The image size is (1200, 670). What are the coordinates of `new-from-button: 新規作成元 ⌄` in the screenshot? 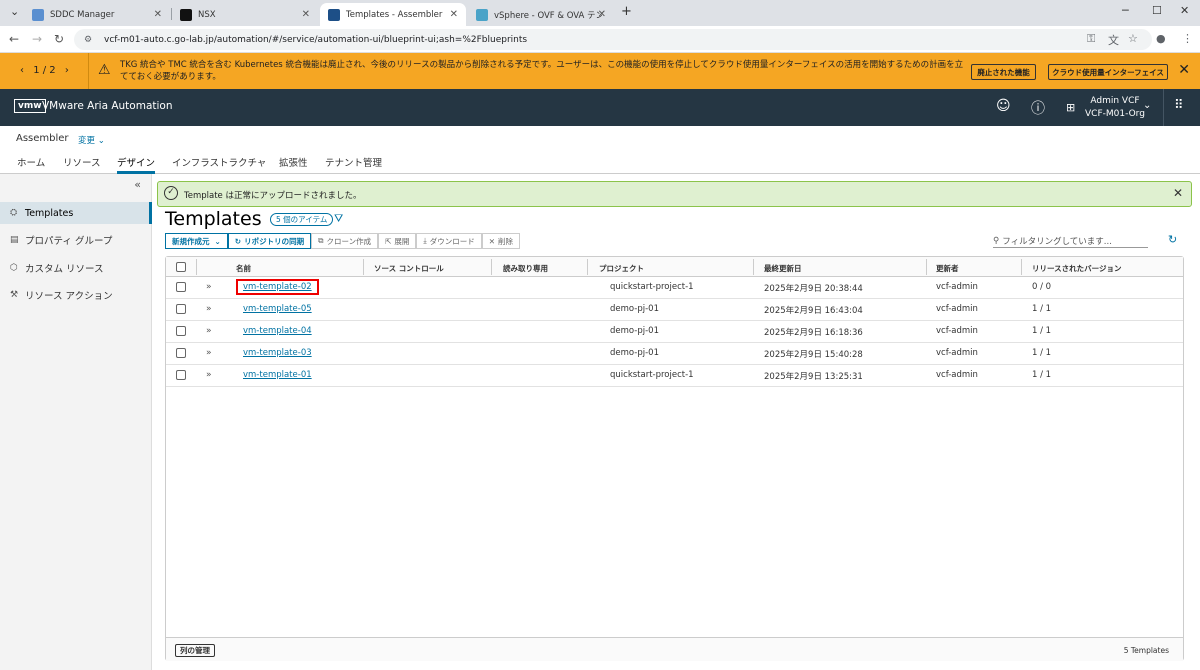 It's located at (196, 241).